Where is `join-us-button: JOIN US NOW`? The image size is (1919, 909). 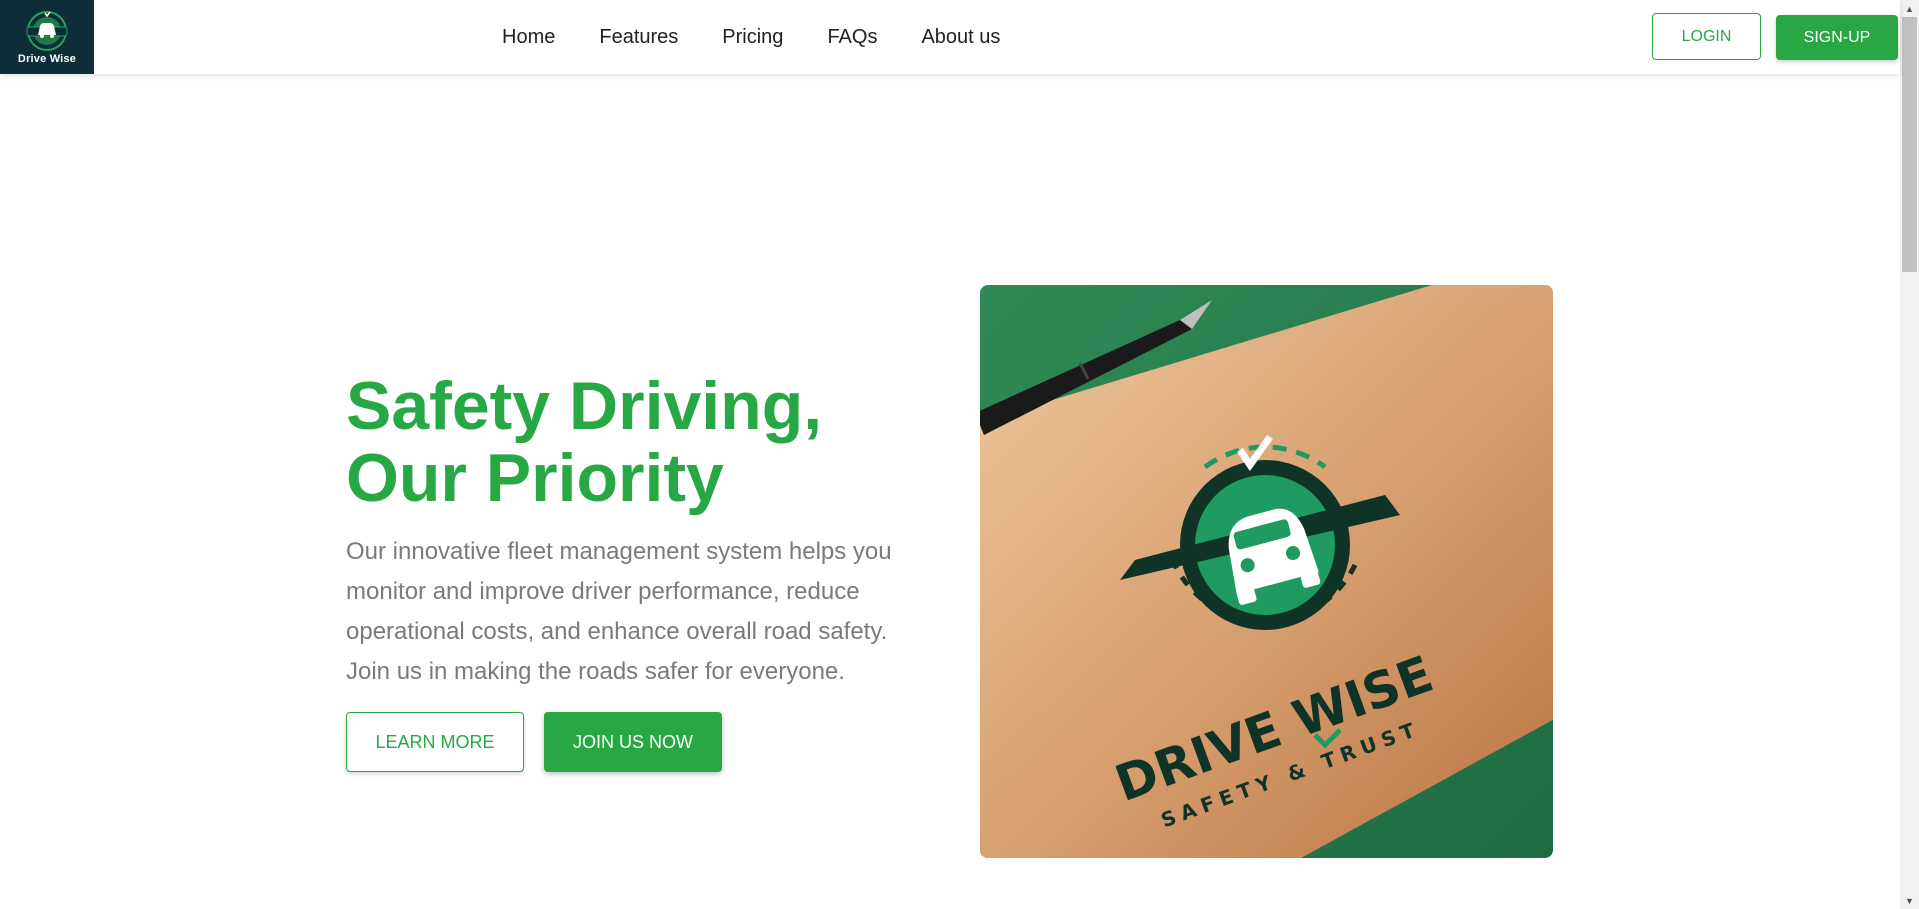
join-us-button: JOIN US NOW is located at coordinates (633, 742).